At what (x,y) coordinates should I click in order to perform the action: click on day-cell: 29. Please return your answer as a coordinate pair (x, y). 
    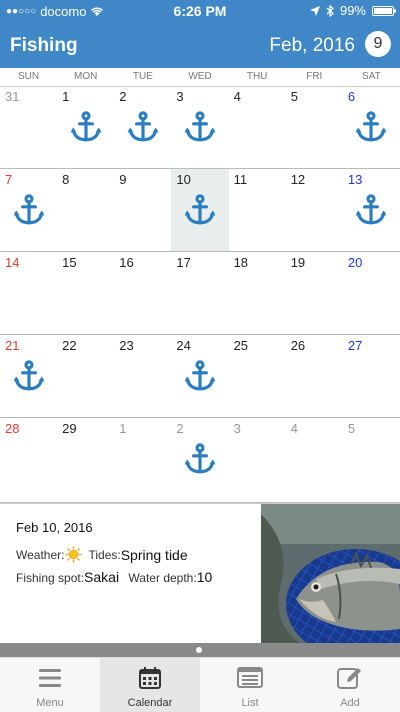
    Looking at the image, I should click on (85, 460).